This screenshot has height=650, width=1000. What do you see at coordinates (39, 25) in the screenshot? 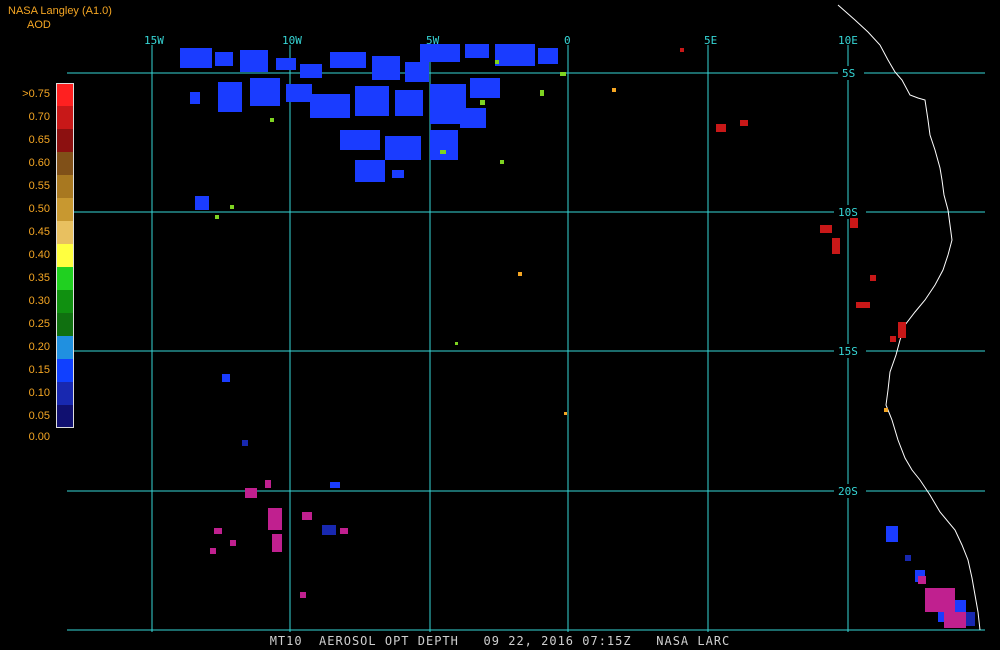
I see `header-subtitle: AOD` at bounding box center [39, 25].